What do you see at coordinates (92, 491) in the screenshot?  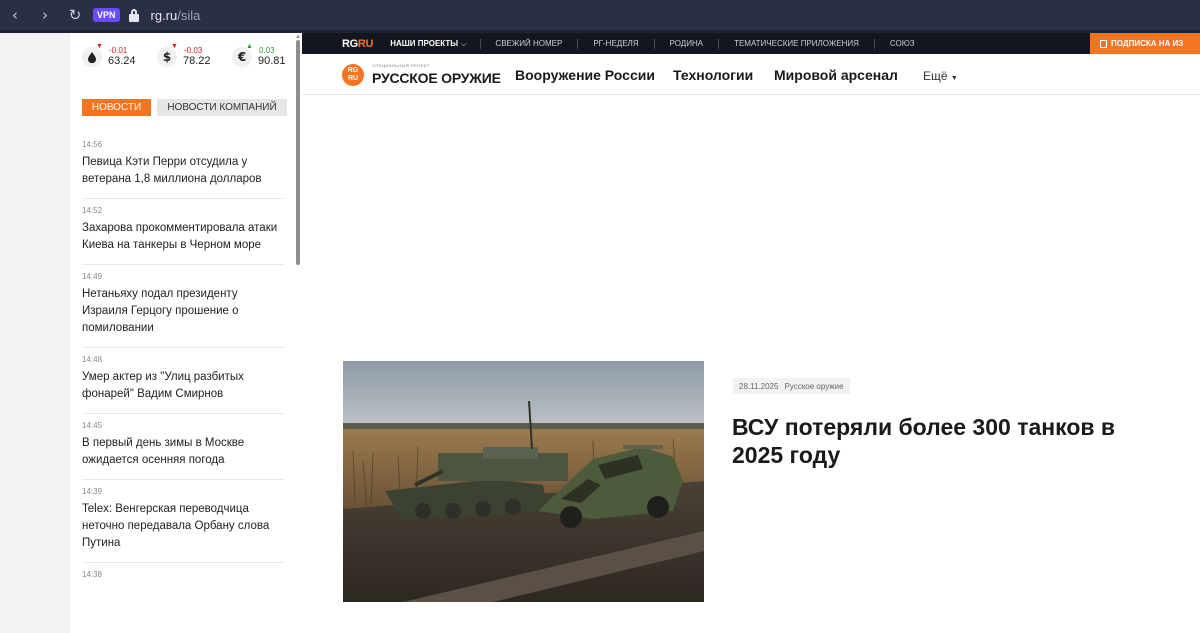 I see `news-time: 14:39` at bounding box center [92, 491].